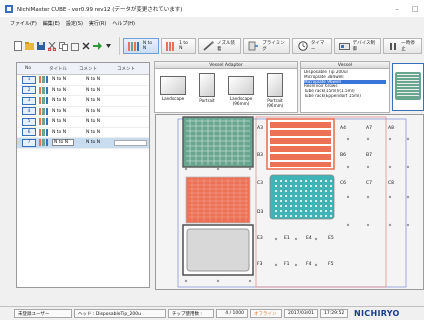  I want to click on window-controls: – □, so click(406, 8).